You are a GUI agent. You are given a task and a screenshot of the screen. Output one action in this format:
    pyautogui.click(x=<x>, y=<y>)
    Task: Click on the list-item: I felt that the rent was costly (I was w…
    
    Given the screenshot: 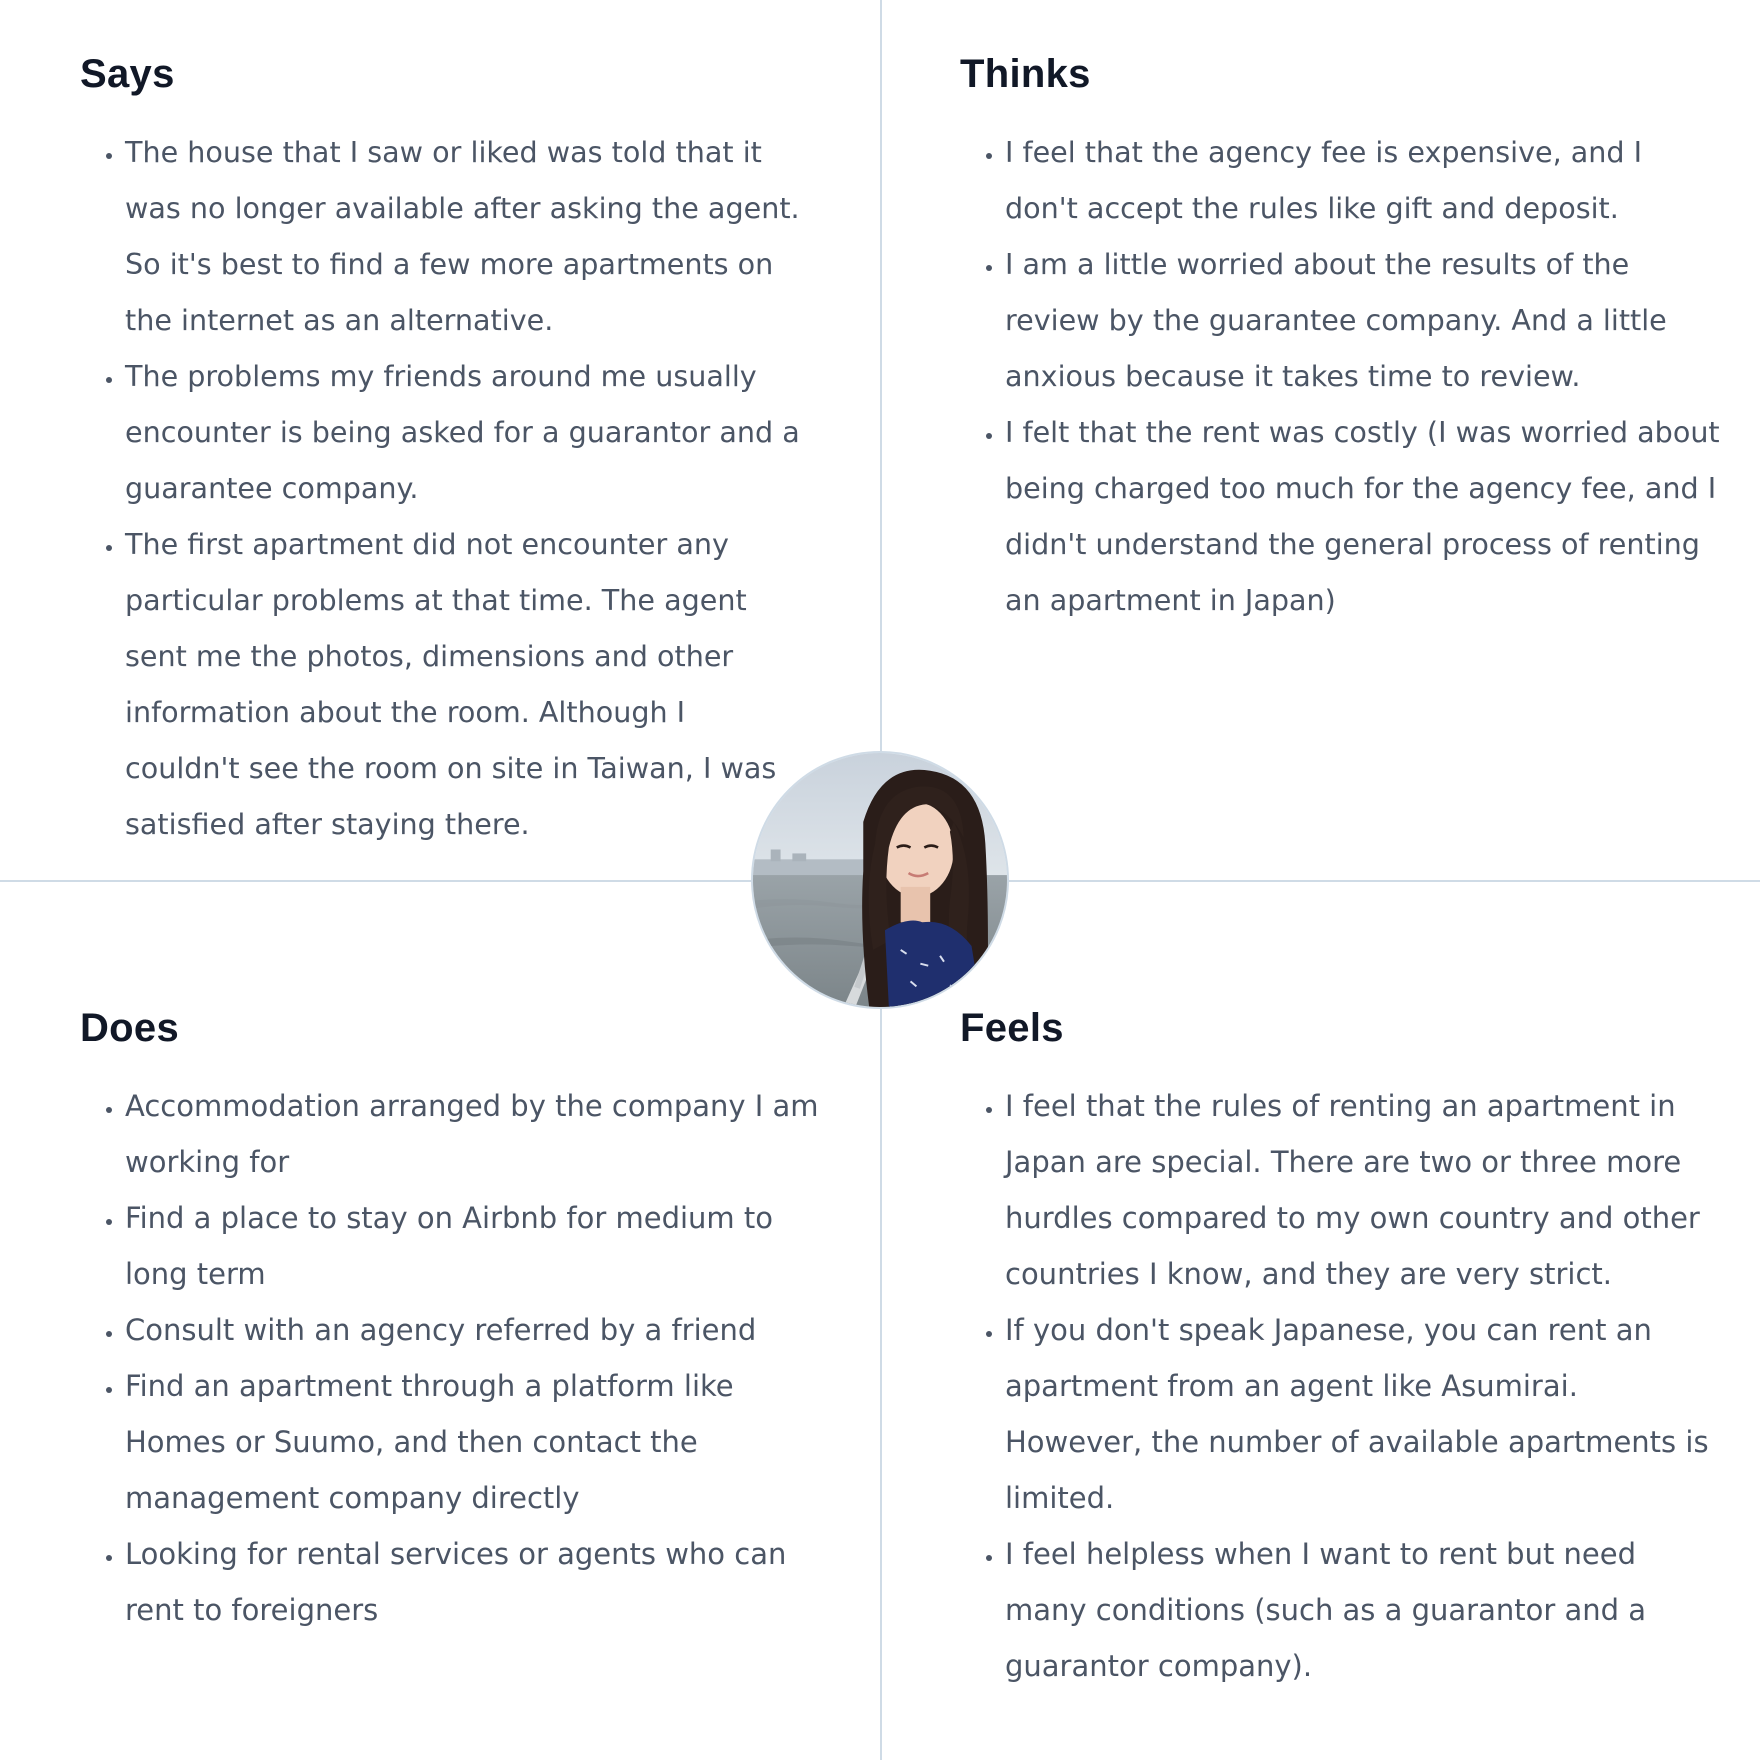 What is the action you would take?
    pyautogui.click(x=1362, y=516)
    